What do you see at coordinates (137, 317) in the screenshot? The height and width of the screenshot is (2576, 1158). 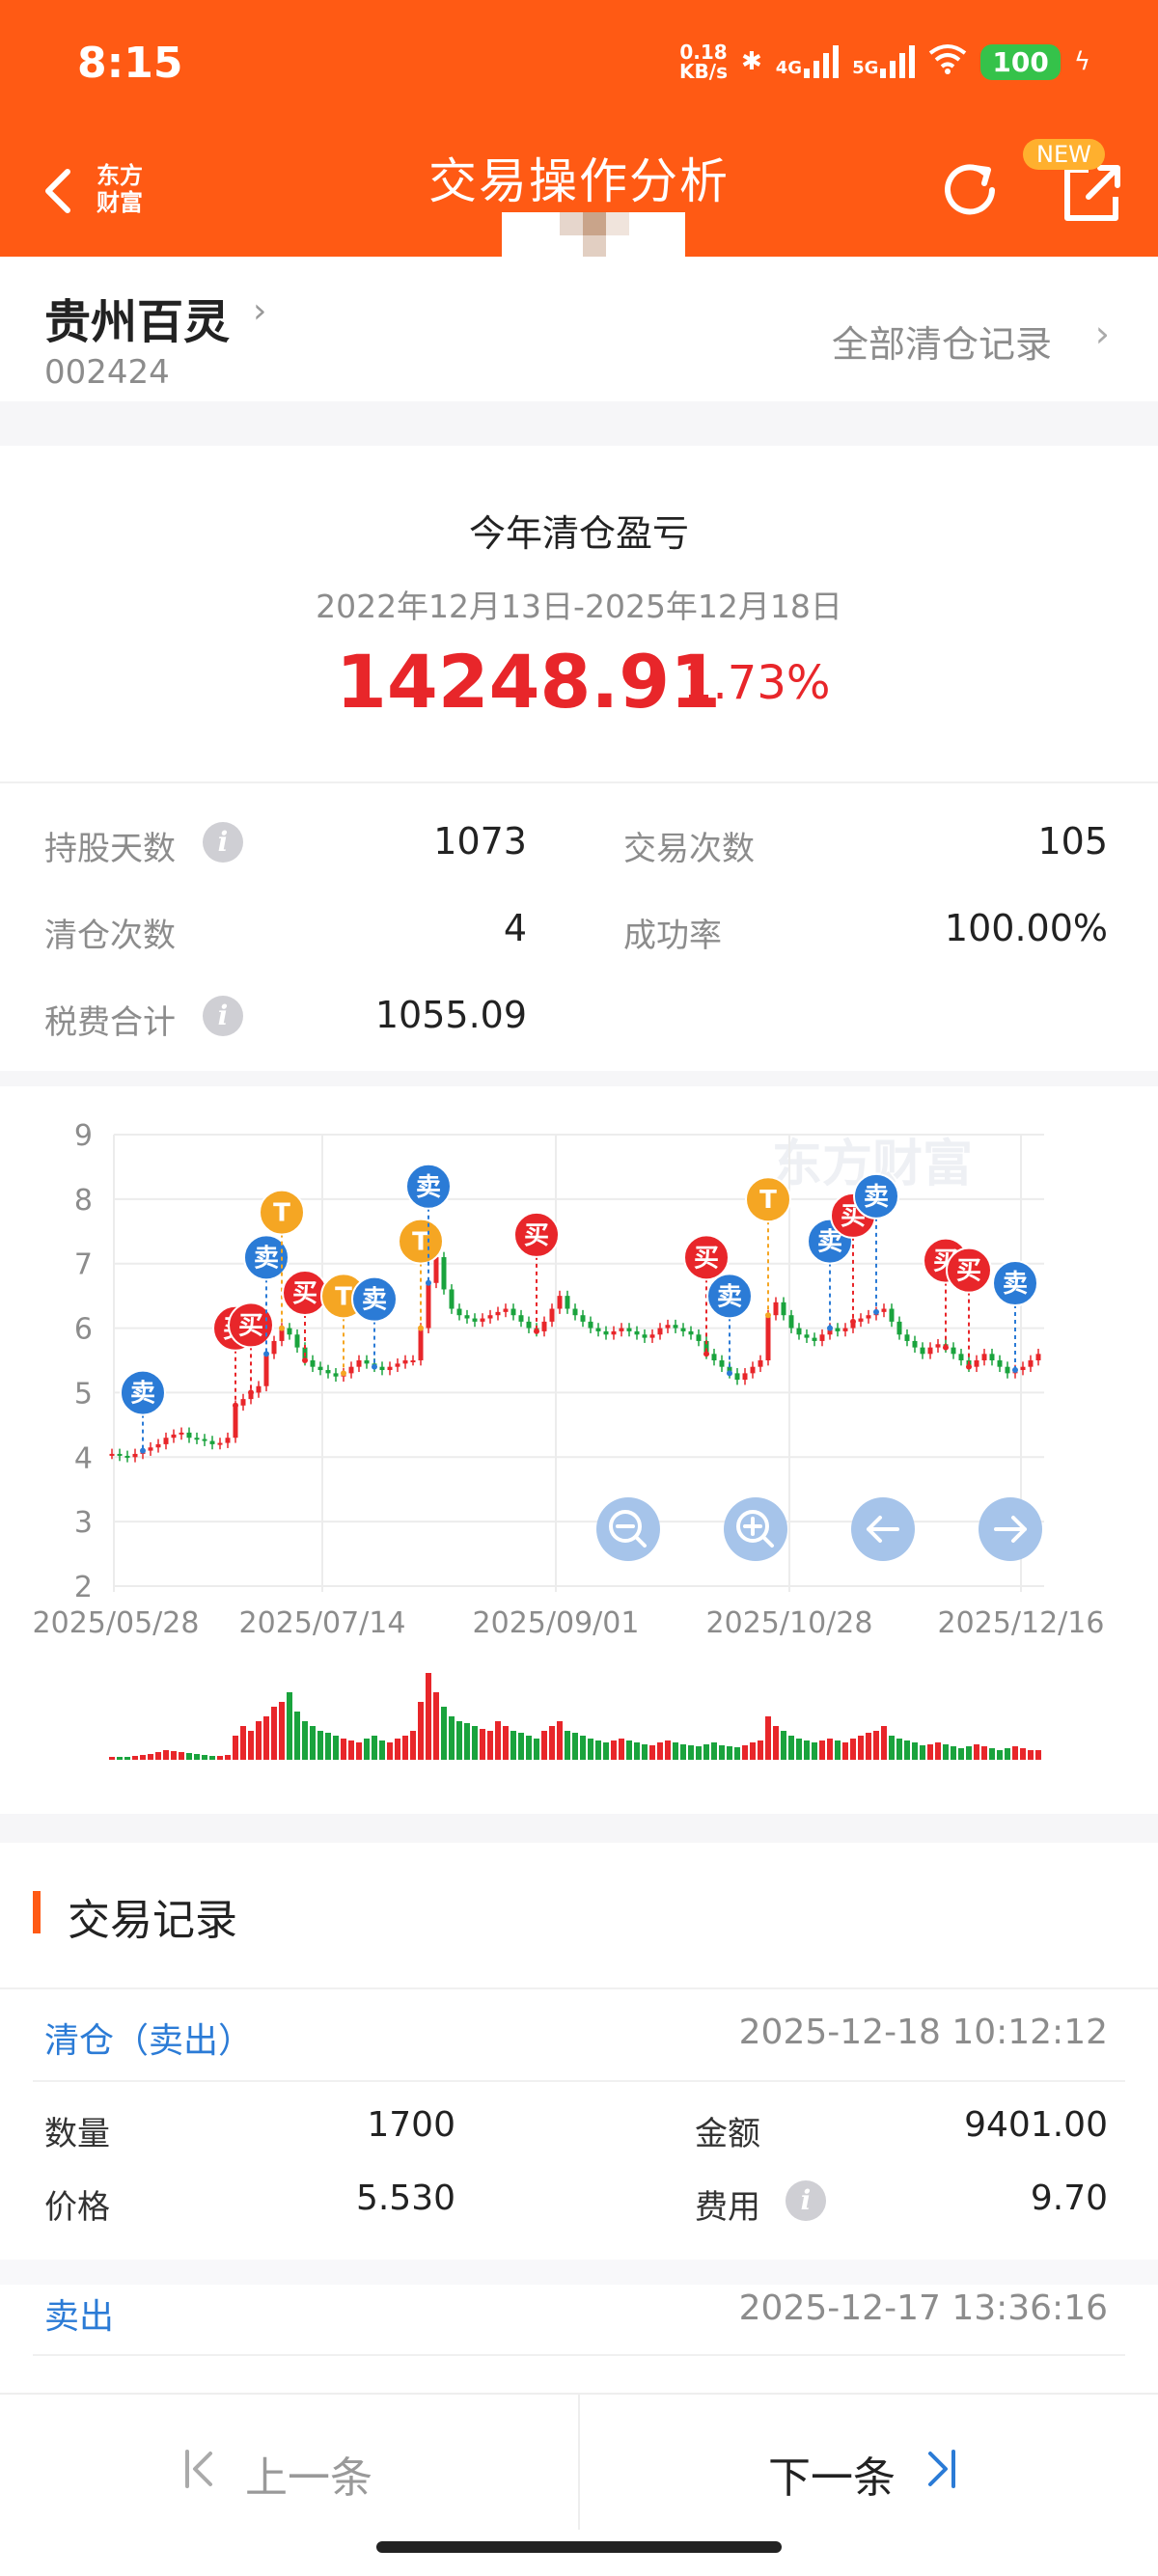 I see `stock-name: 贵州百灵` at bounding box center [137, 317].